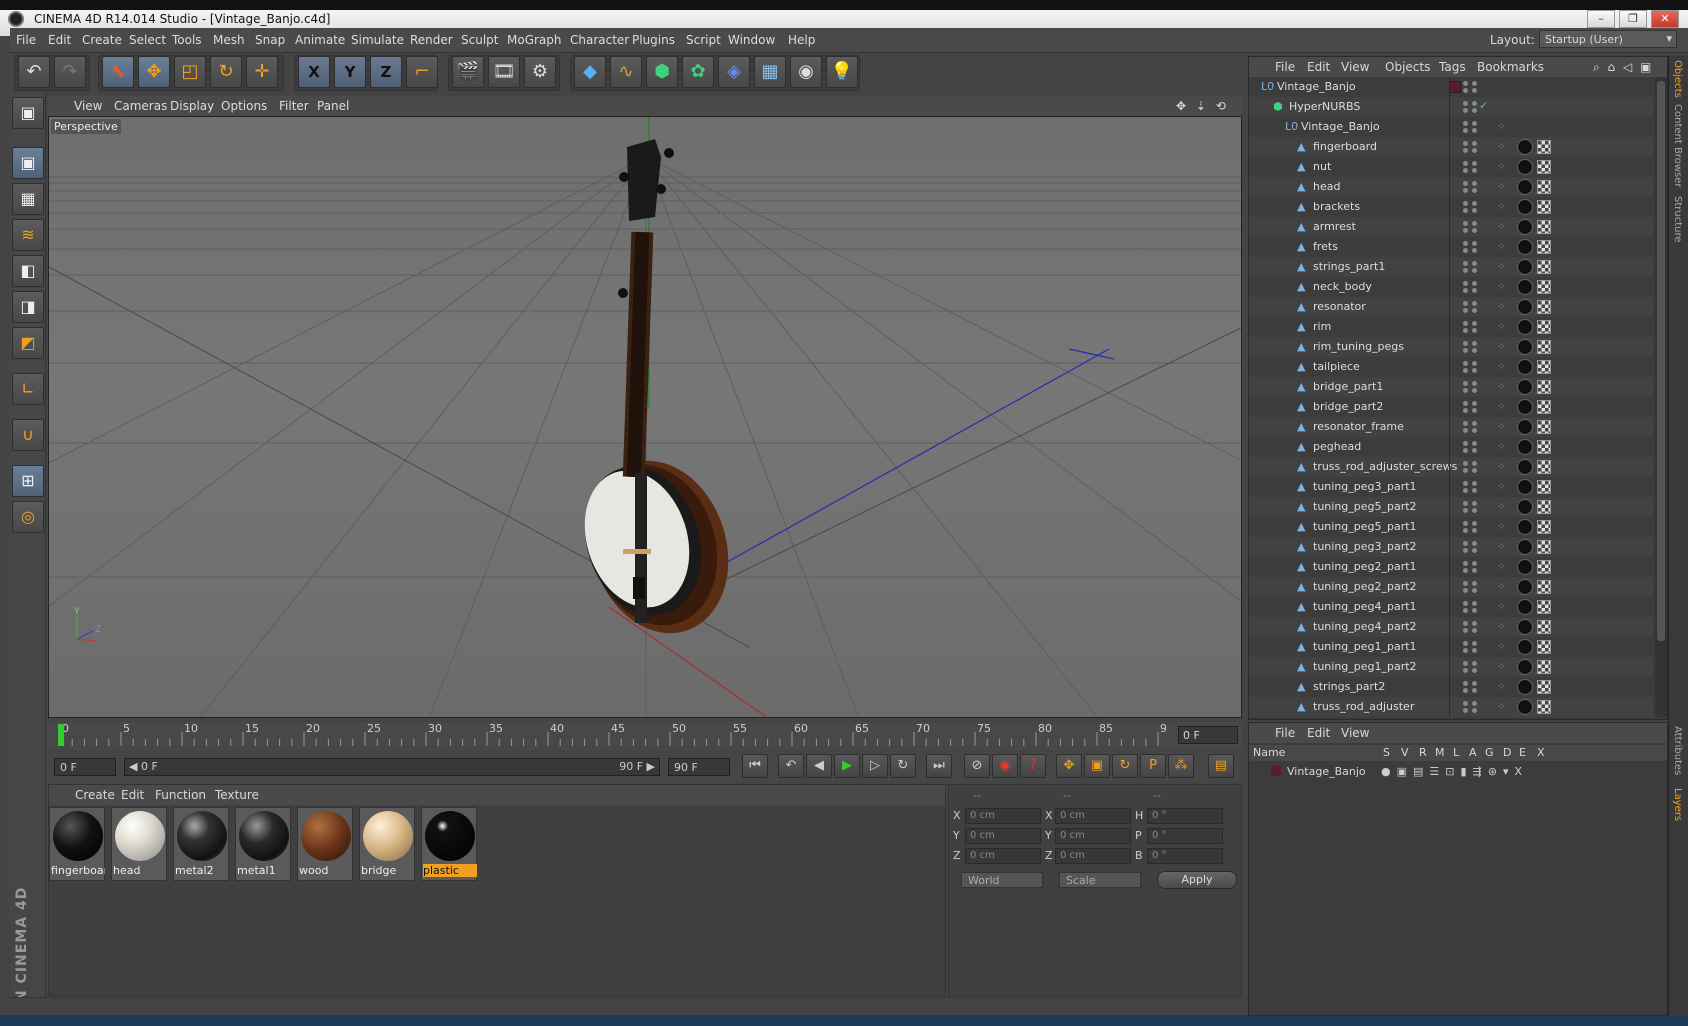 The image size is (1688, 1026). Describe the element at coordinates (1345, 146) in the screenshot. I see `object-name: fingerboard` at that location.